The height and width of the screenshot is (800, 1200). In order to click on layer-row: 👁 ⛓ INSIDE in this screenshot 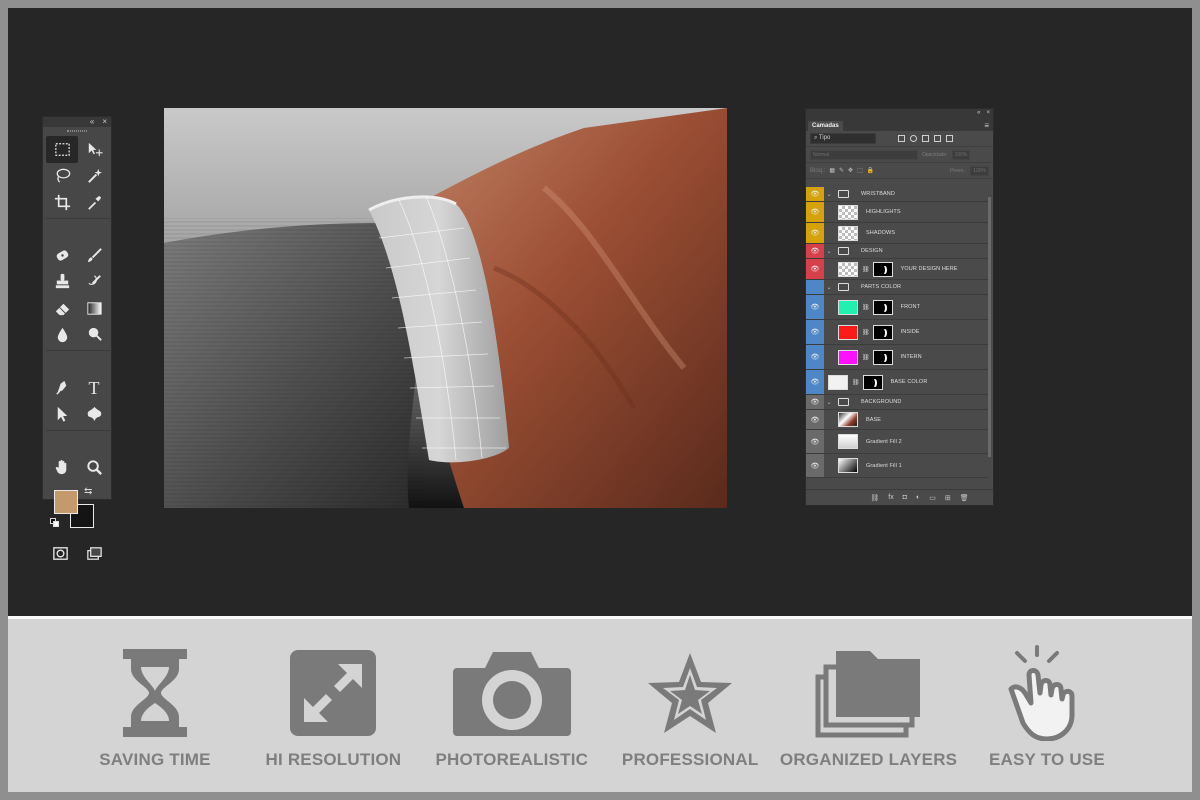, I will do `click(897, 332)`.